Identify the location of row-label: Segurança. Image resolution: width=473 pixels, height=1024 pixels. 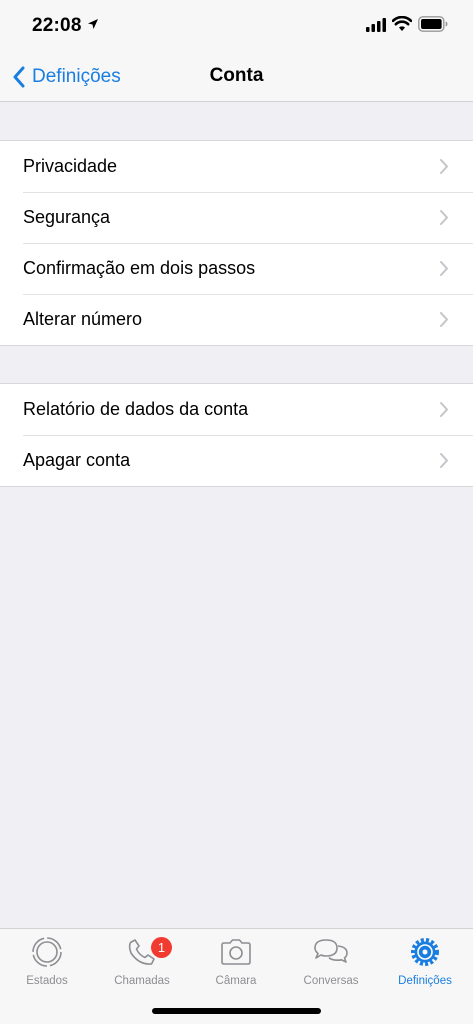
(67, 217).